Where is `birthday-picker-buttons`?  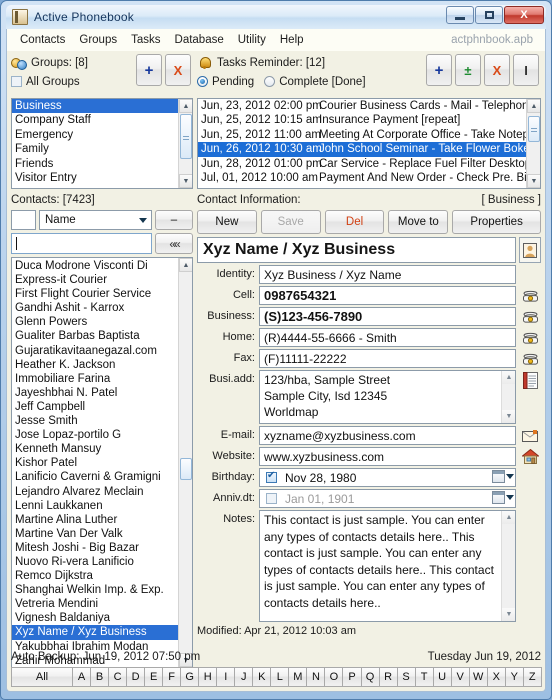
birthday-picker-buttons is located at coordinates (503, 476).